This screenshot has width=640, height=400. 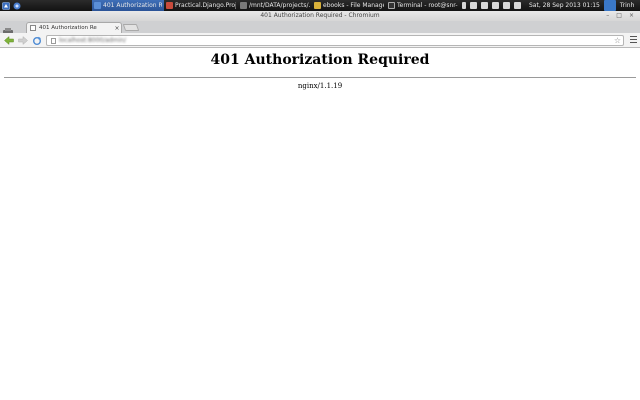 What do you see at coordinates (9, 40) in the screenshot?
I see `back-arrow-icon` at bounding box center [9, 40].